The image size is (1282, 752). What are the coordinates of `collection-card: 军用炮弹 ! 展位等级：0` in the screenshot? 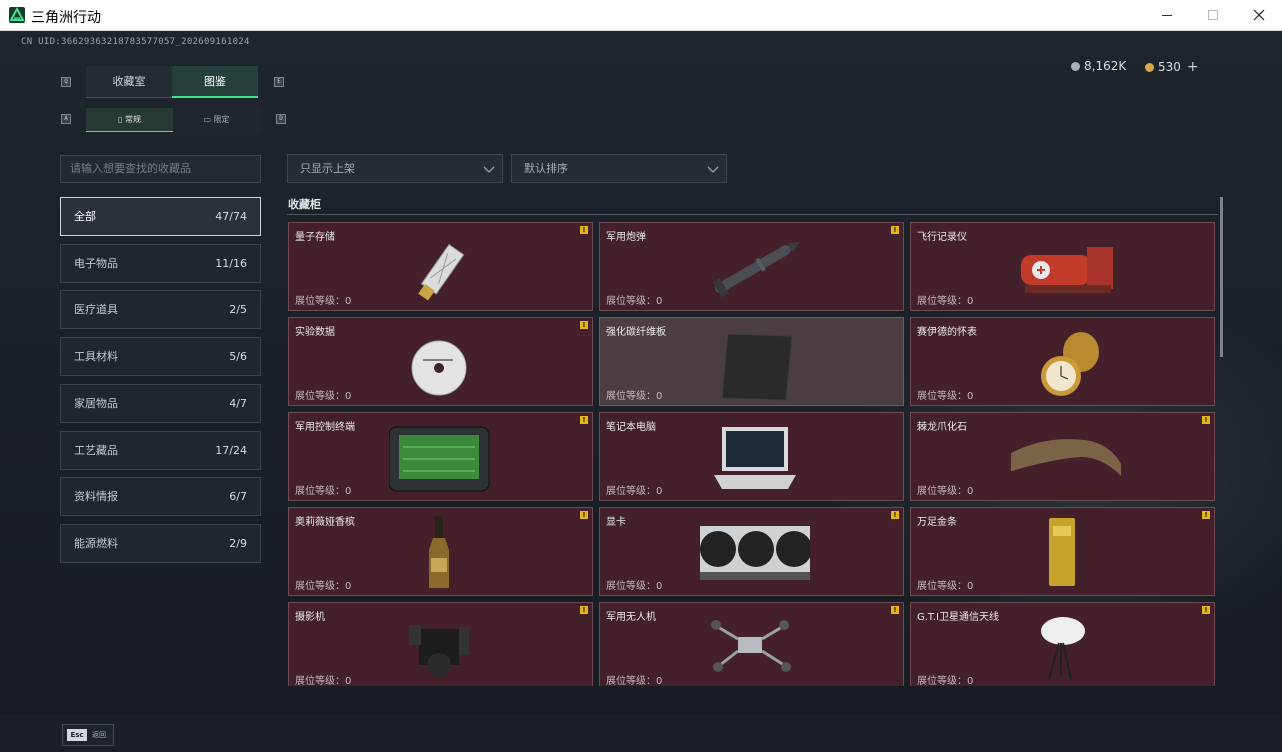 It's located at (751, 266).